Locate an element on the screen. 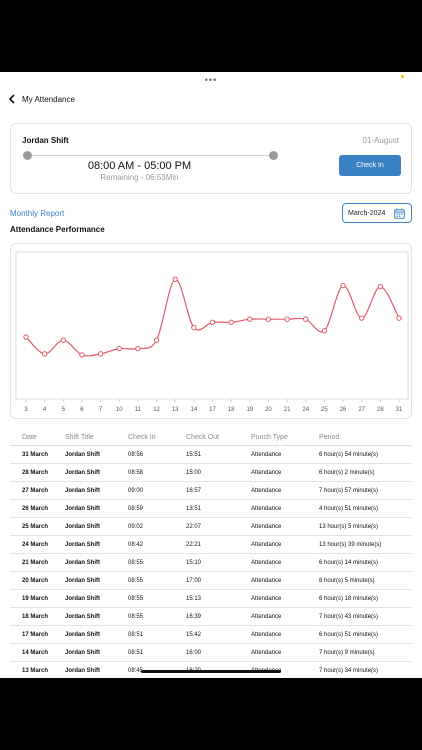  cell-check-out: 15:42 is located at coordinates (194, 634).